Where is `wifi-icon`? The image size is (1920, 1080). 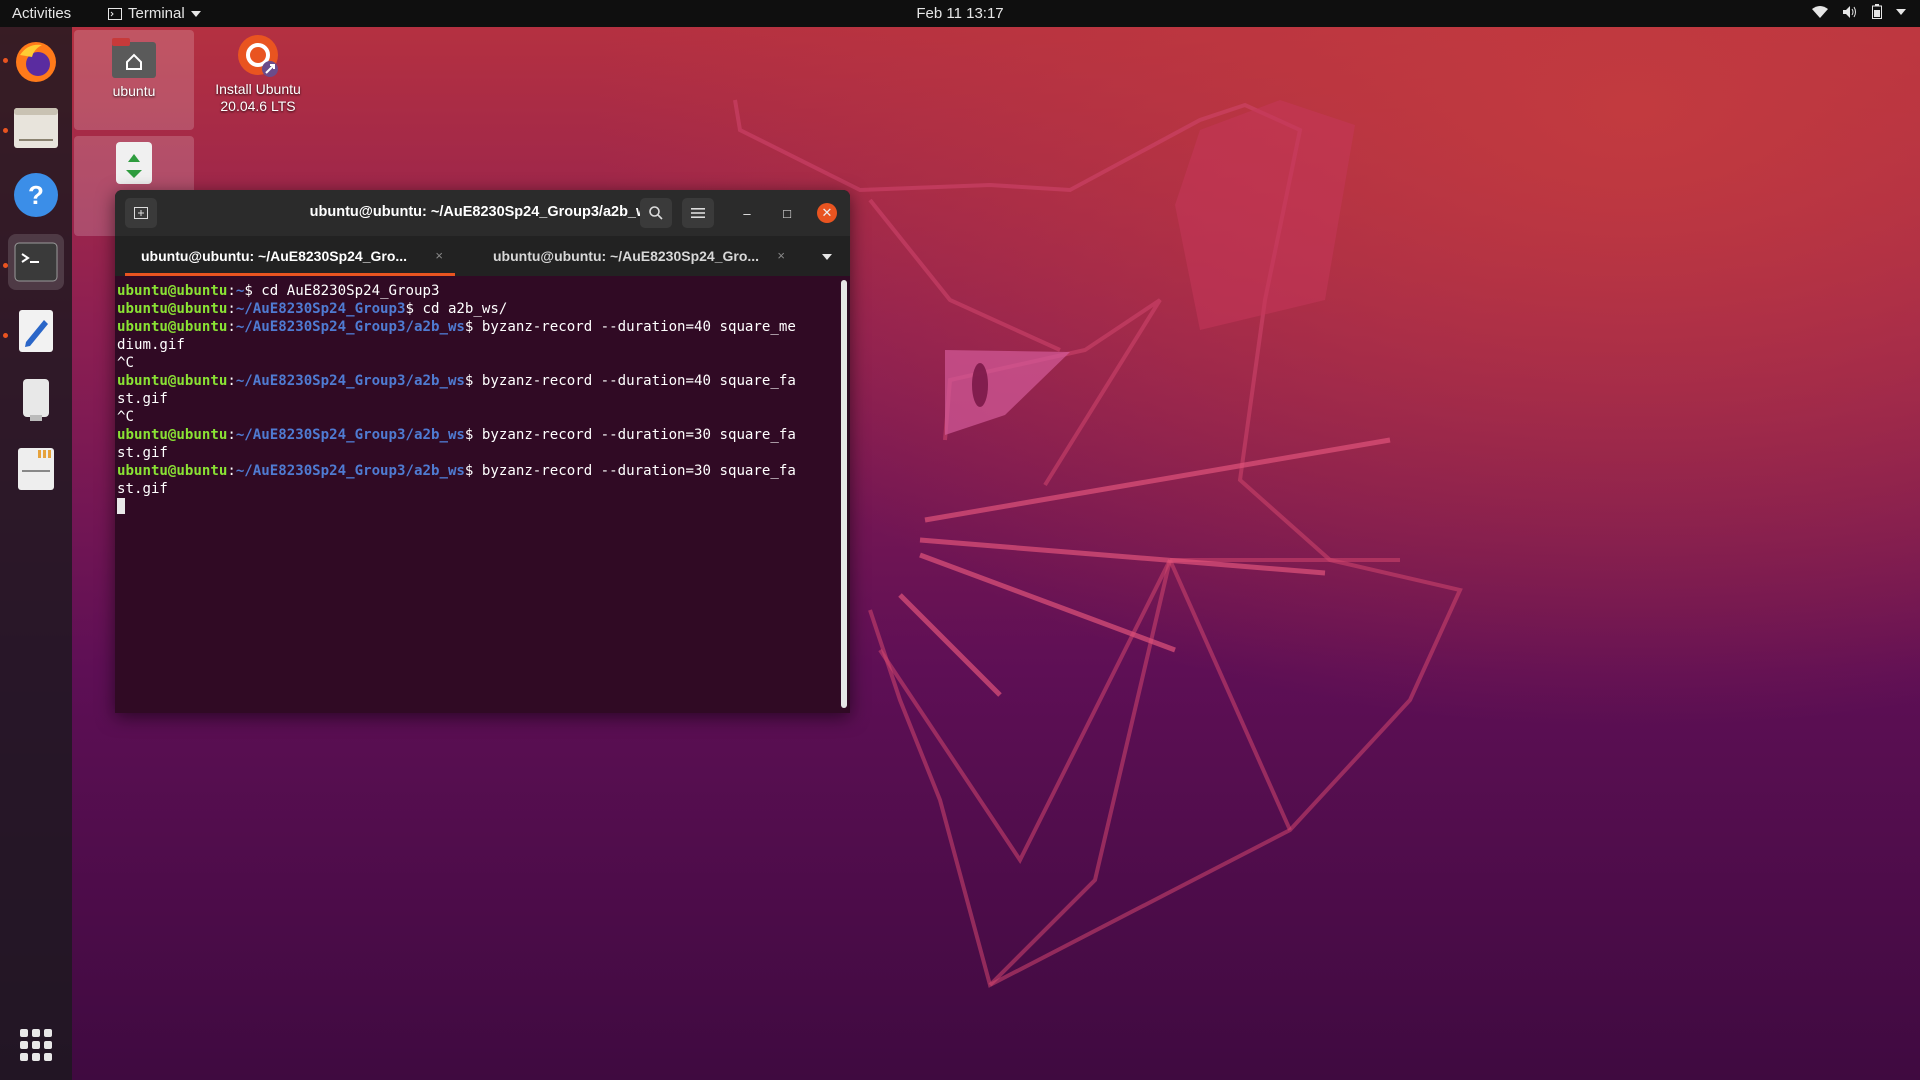
wifi-icon is located at coordinates (1820, 11).